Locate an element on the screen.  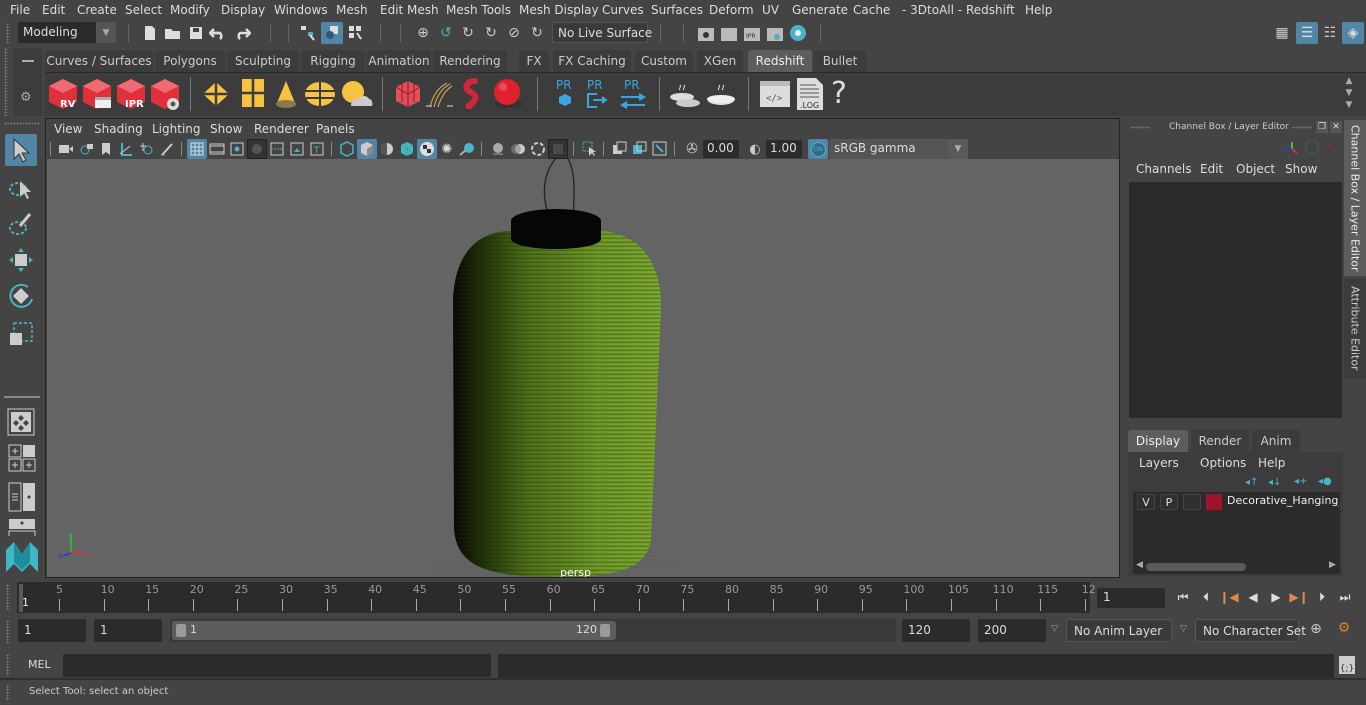
move-layer-down-icon: ◂↓ is located at coordinates (1274, 482).